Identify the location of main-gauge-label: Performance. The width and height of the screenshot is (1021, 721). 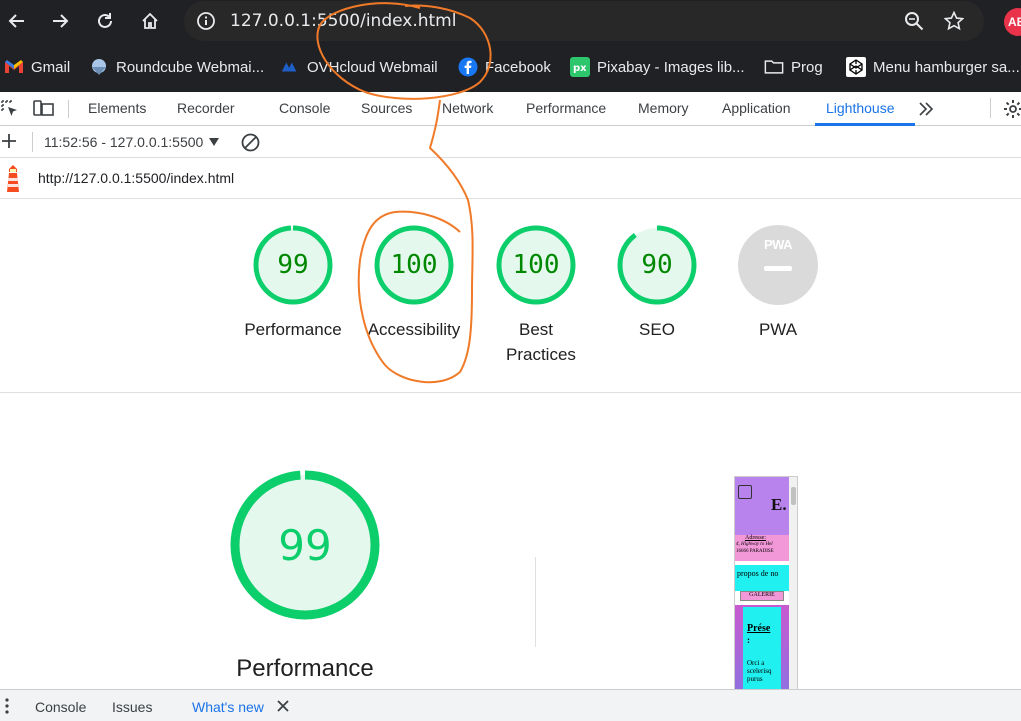
(305, 668).